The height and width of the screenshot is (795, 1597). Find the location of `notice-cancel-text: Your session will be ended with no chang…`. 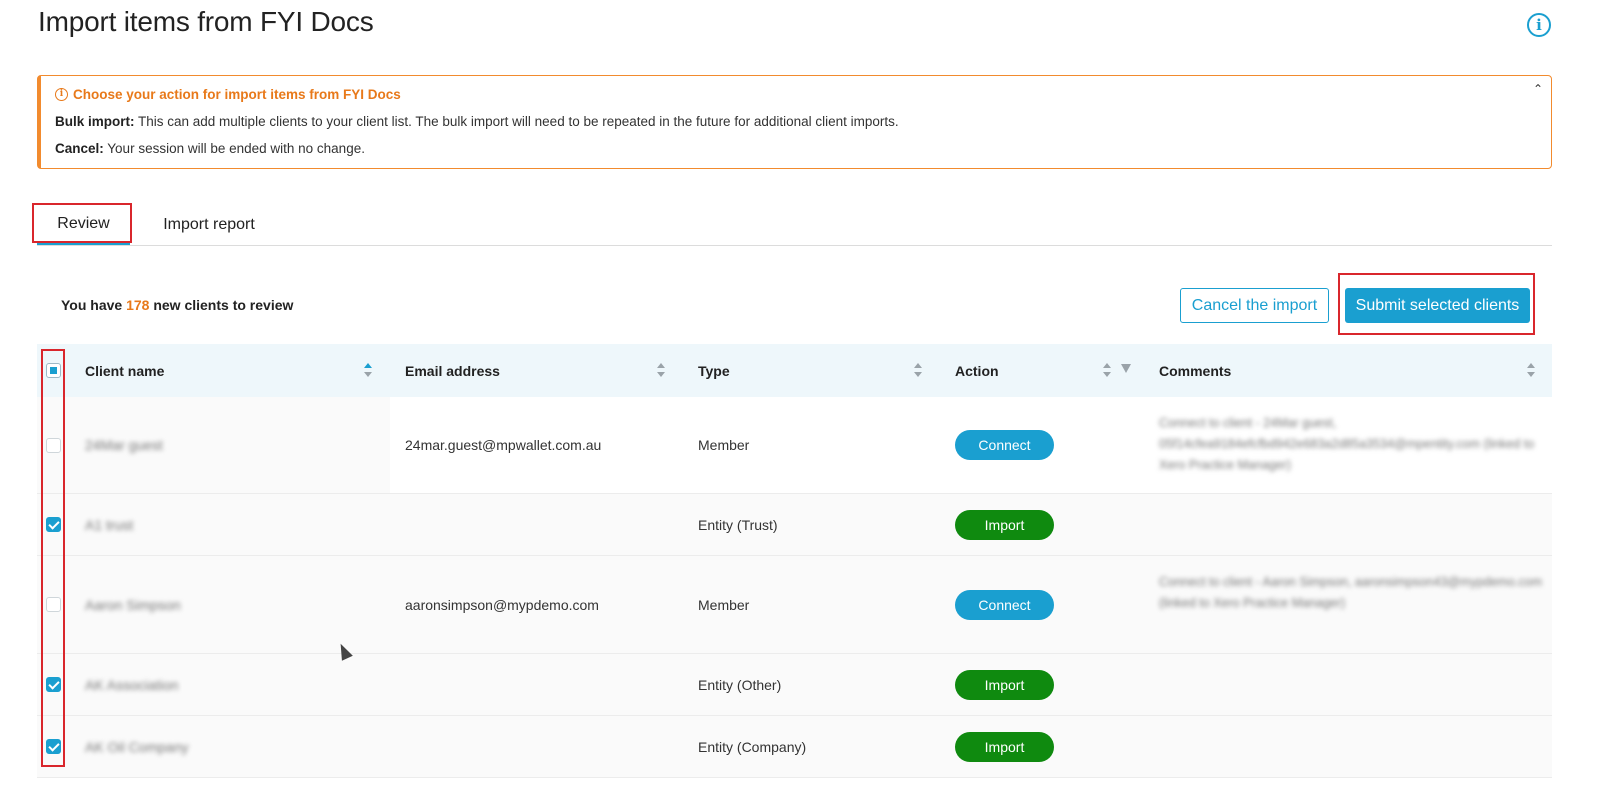

notice-cancel-text: Your session will be ended with no chang… is located at coordinates (234, 148).